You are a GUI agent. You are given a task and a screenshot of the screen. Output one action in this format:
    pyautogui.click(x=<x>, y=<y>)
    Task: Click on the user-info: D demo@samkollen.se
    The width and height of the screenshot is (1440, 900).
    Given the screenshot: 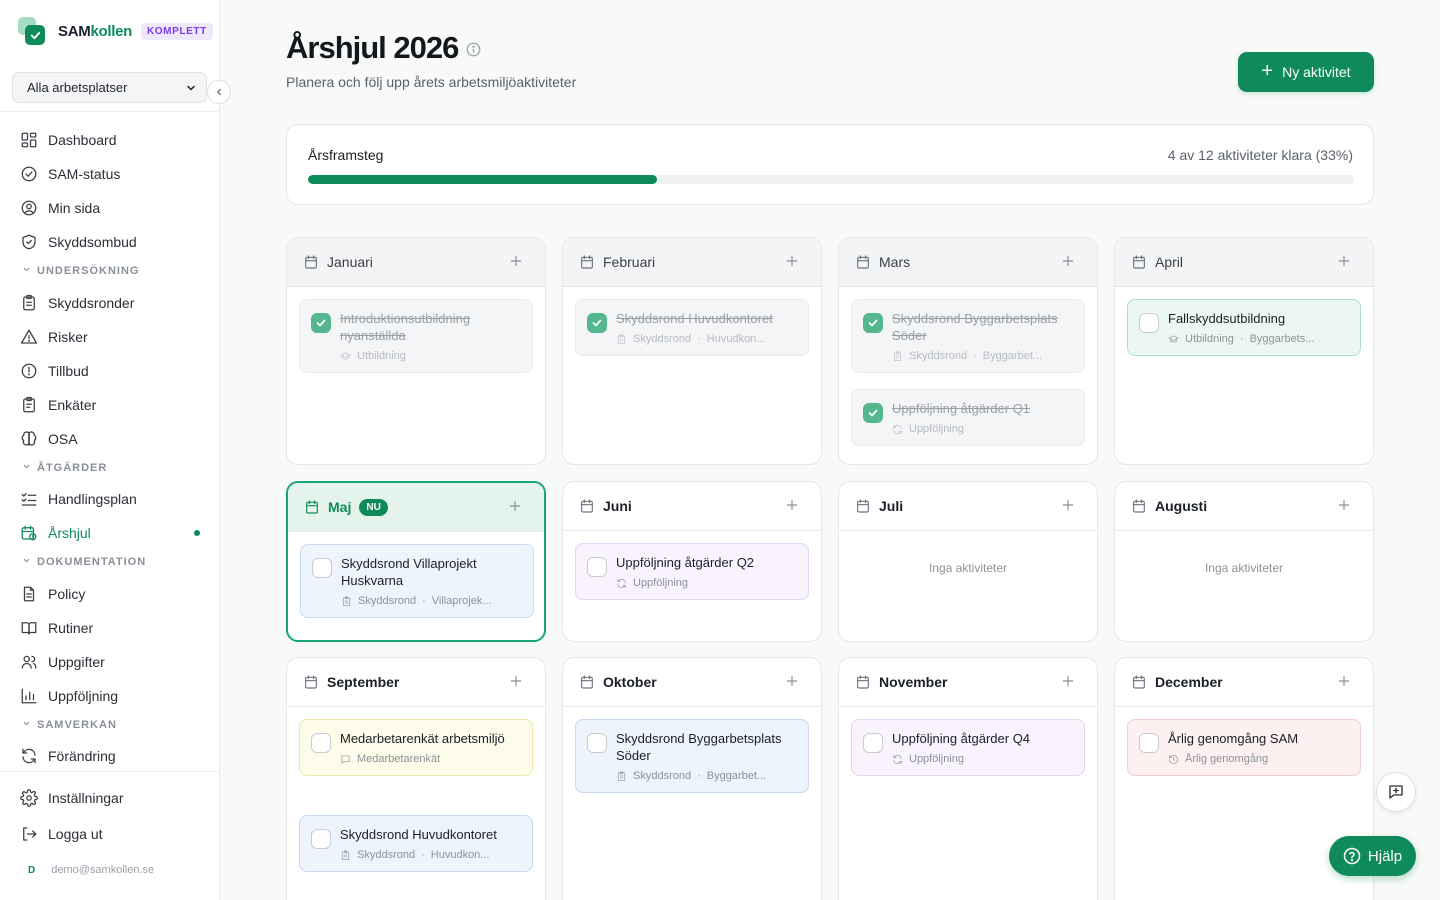 What is the action you would take?
    pyautogui.click(x=91, y=870)
    